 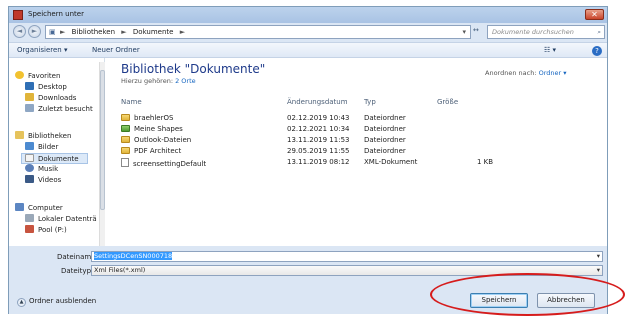 What do you see at coordinates (61, 218) in the screenshot?
I see `nav-local-disk: Lokaler Datenträ` at bounding box center [61, 218].